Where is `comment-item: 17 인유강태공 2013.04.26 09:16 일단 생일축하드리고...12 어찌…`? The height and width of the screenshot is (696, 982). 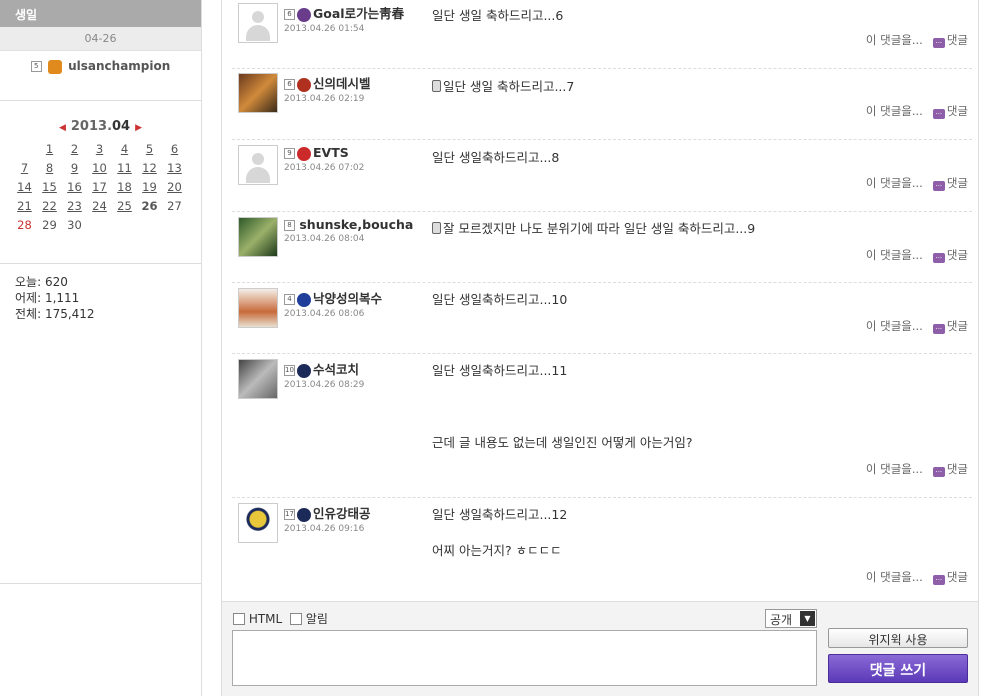
comment-item: 17 인유강태공 2013.04.26 09:16 일단 생일축하드리고...12 어찌… is located at coordinates (602, 551).